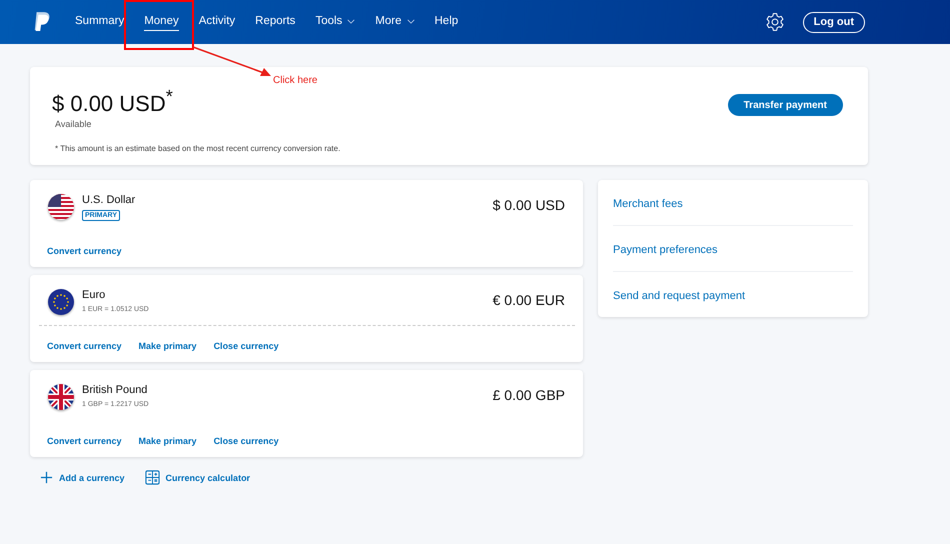 The width and height of the screenshot is (950, 544). What do you see at coordinates (73, 124) in the screenshot?
I see `balance-caption: Available` at bounding box center [73, 124].